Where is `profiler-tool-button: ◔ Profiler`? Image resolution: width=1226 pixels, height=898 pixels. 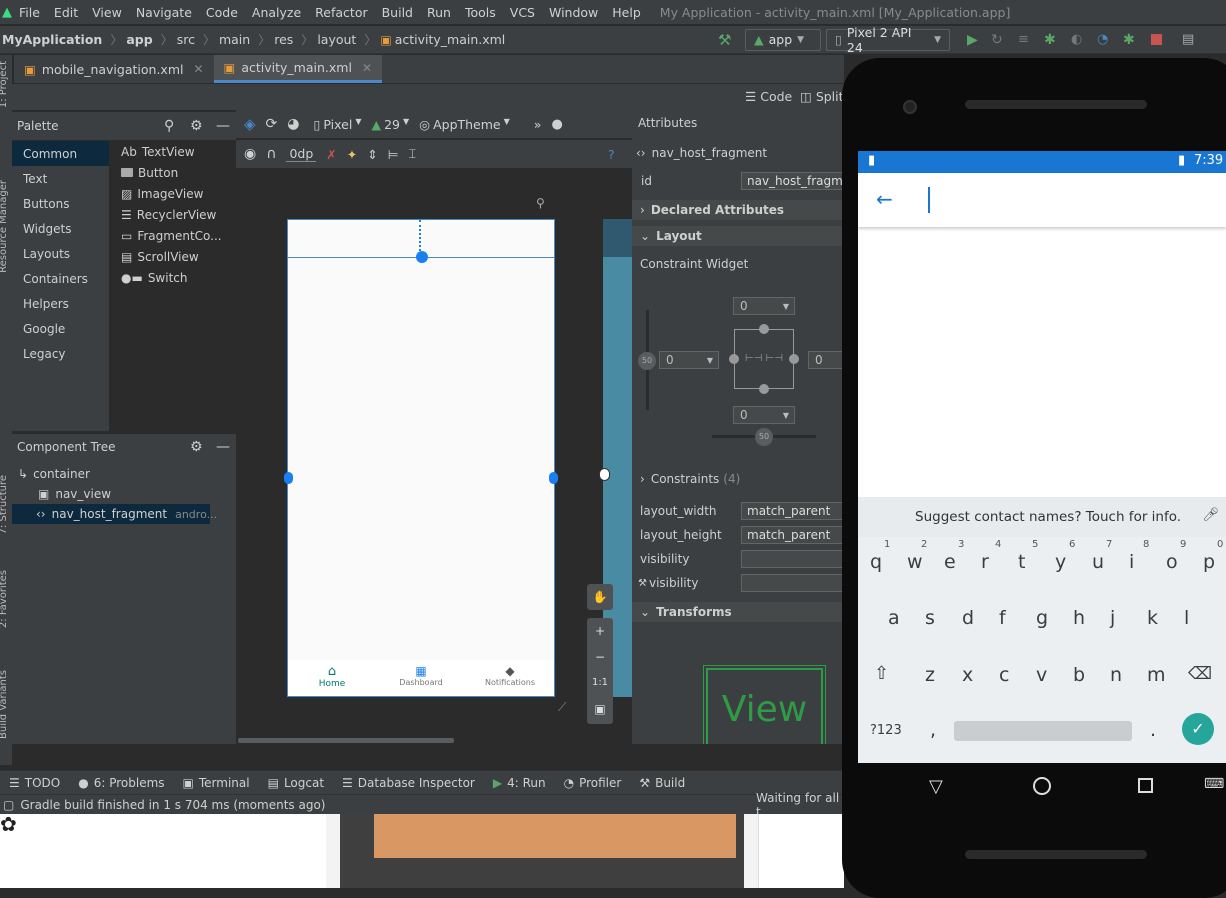 profiler-tool-button: ◔ Profiler is located at coordinates (593, 783).